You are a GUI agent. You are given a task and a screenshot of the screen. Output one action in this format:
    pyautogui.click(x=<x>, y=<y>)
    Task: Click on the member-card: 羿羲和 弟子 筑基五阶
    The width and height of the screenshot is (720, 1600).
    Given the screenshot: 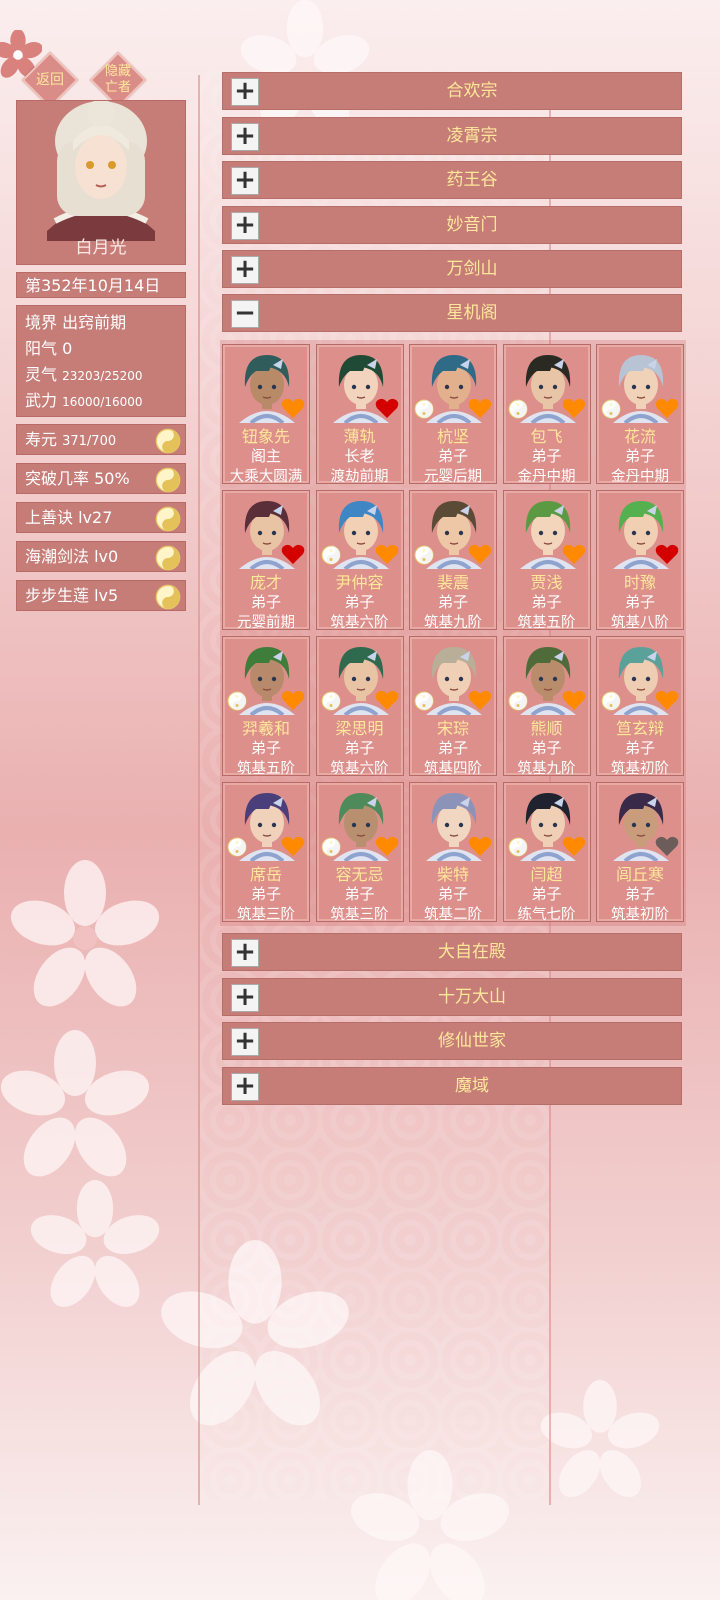 What is the action you would take?
    pyautogui.click(x=266, y=706)
    